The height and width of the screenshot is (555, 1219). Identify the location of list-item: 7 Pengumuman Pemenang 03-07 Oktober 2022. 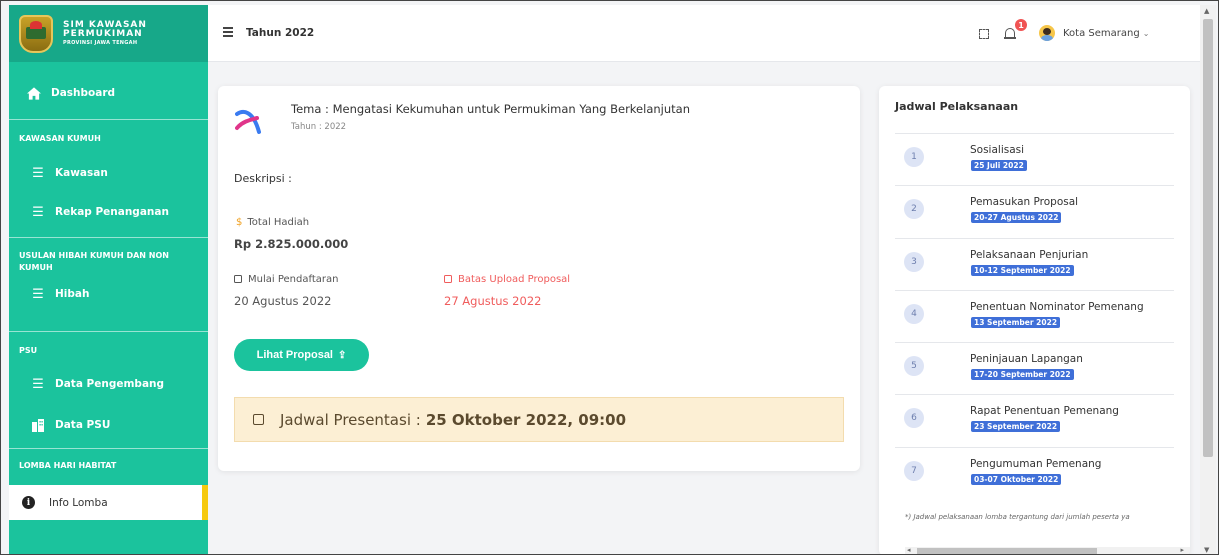
(1034, 472).